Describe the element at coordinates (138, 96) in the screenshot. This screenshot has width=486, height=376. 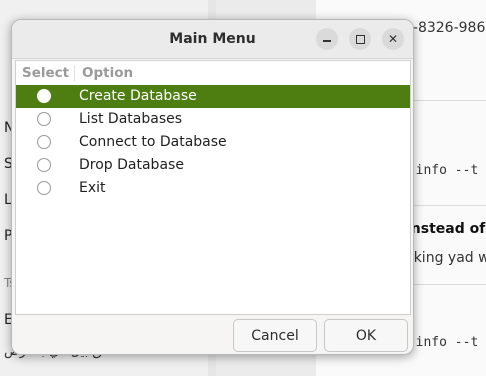
I see `option-label: Create Database` at that location.